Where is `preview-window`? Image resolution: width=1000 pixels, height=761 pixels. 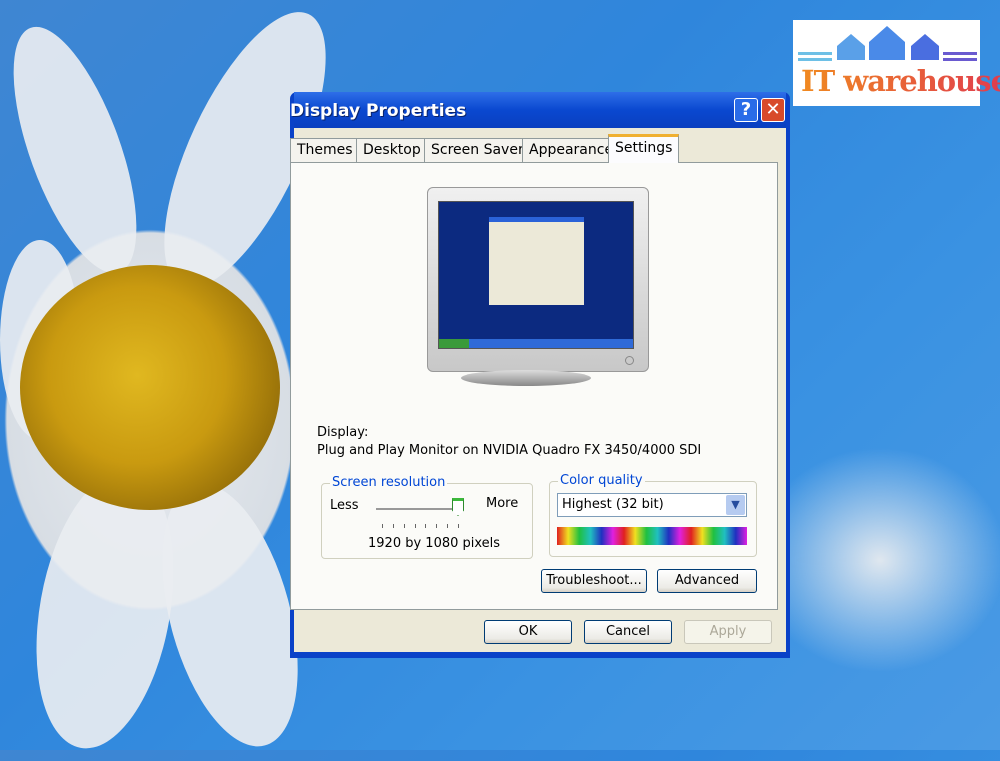
preview-window is located at coordinates (536, 261).